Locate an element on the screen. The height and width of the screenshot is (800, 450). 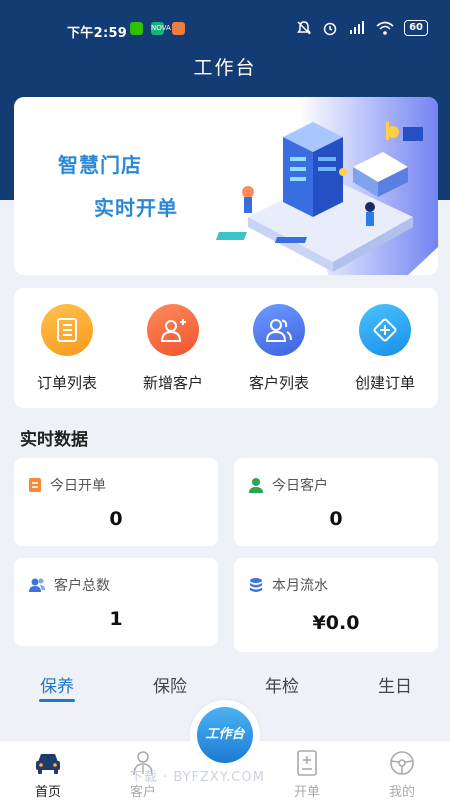
nav-billing: 开单 is located at coordinates (307, 774).